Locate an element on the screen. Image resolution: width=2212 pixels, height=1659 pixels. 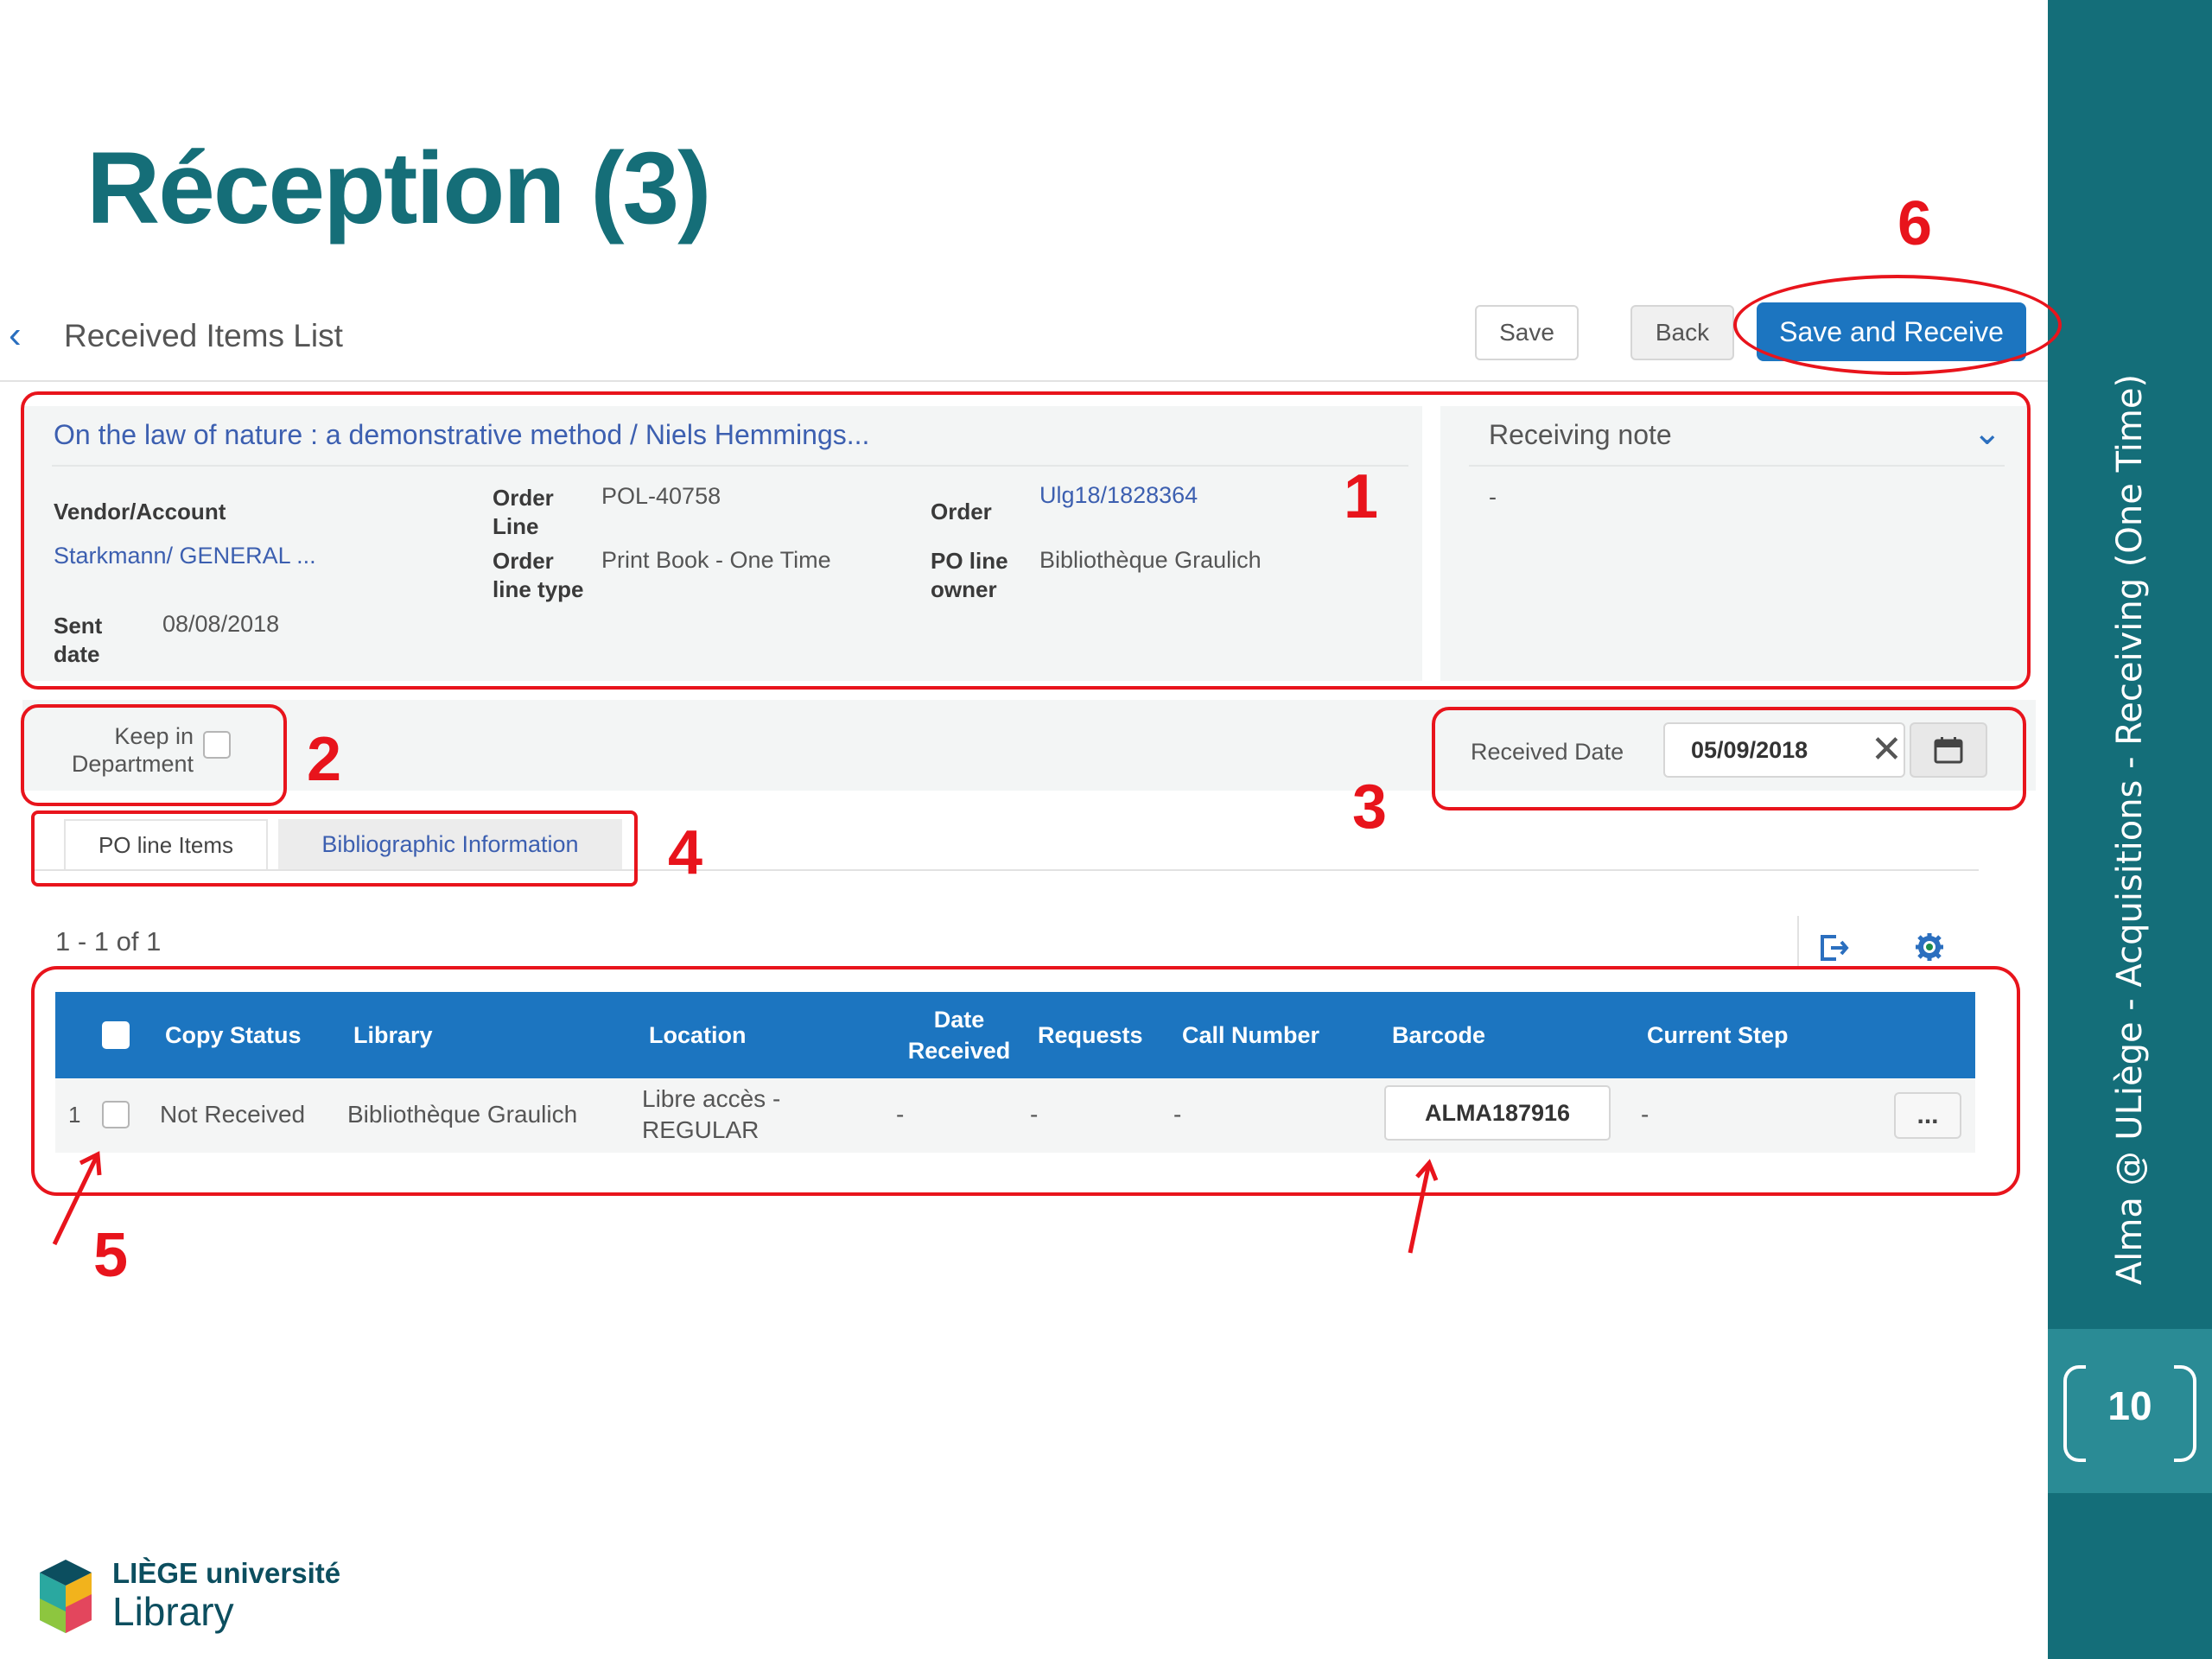
annotation-number: 4 is located at coordinates (685, 852).